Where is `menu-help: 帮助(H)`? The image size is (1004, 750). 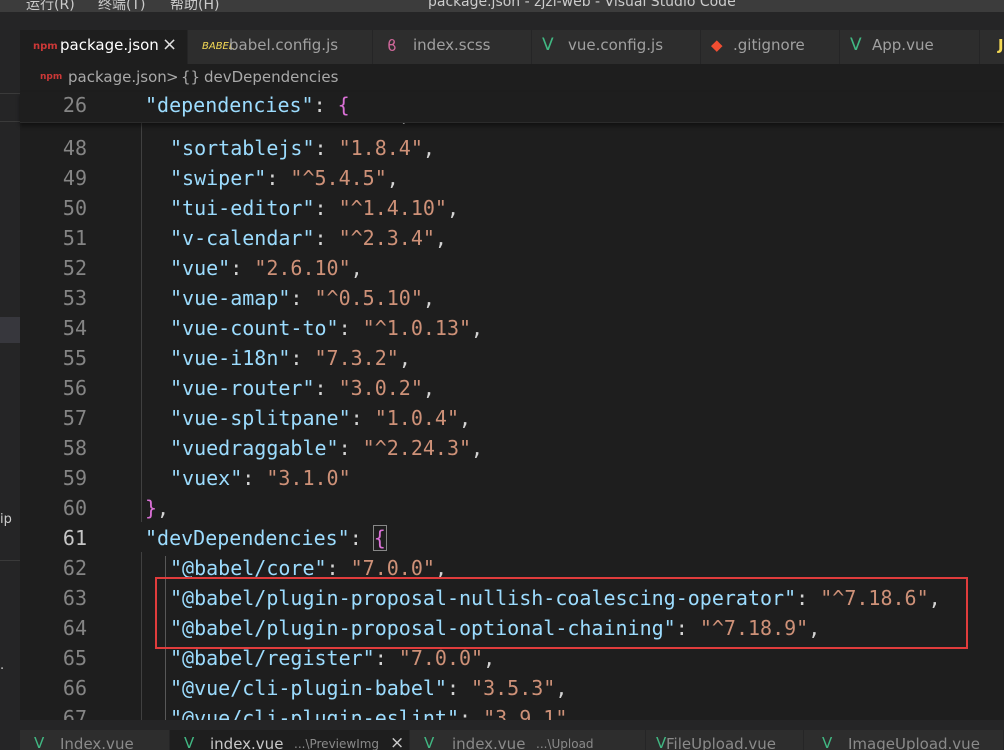
menu-help: 帮助(H) is located at coordinates (194, 6).